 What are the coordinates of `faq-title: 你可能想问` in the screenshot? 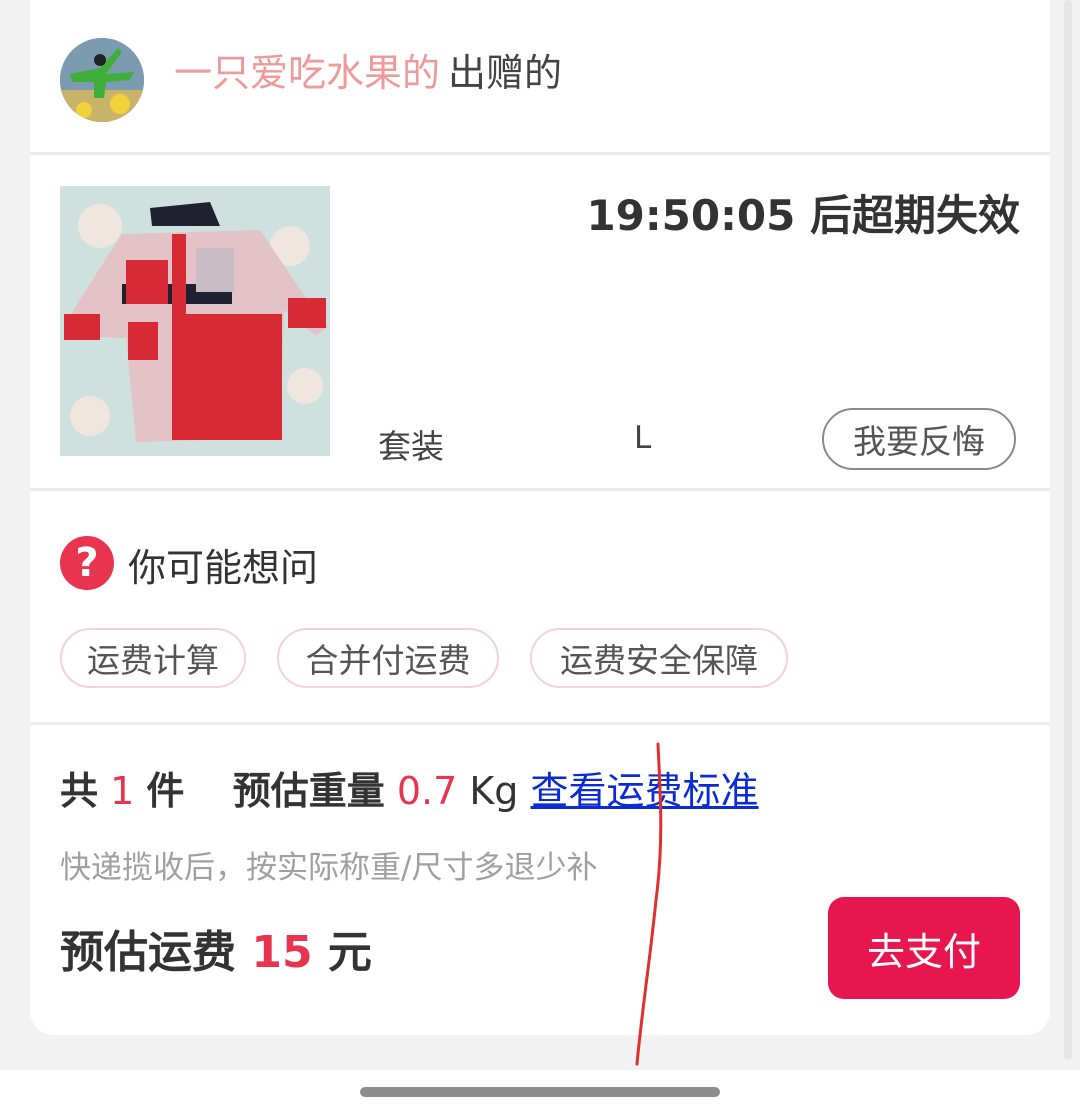 It's located at (223, 568).